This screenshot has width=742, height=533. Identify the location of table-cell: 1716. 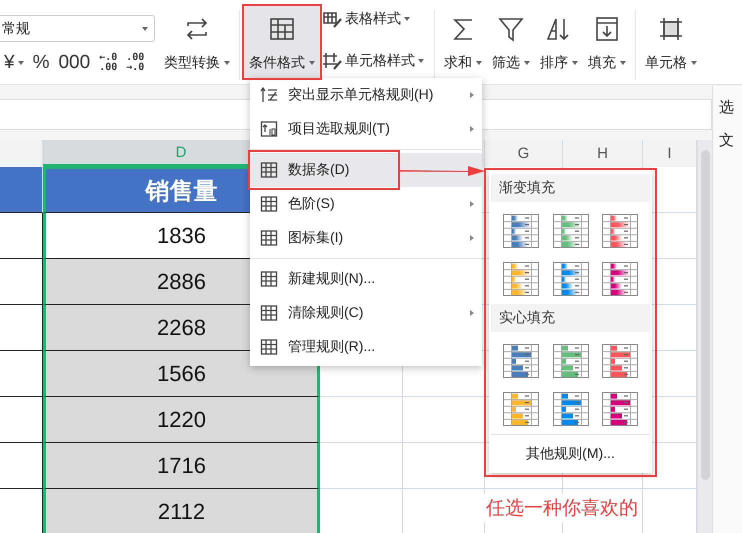
(181, 466).